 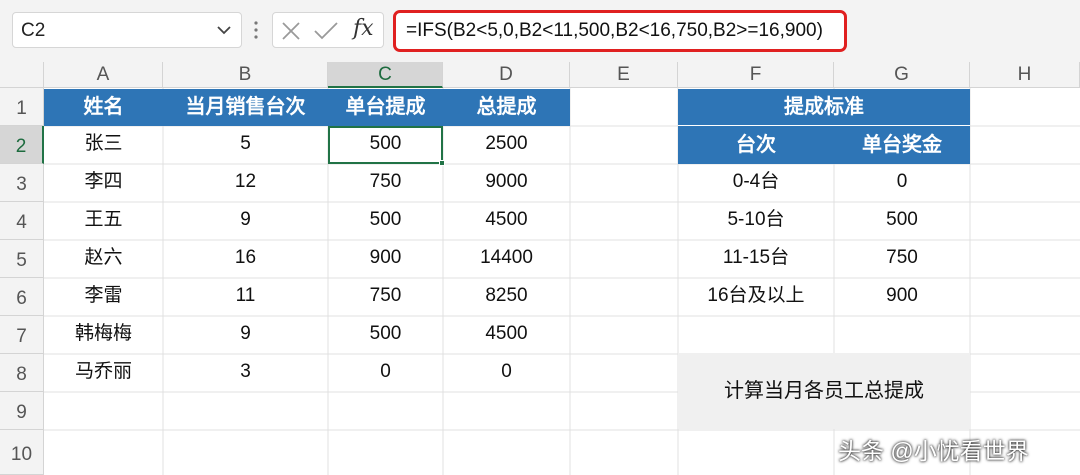 I want to click on table-cell: 11, so click(x=245, y=297).